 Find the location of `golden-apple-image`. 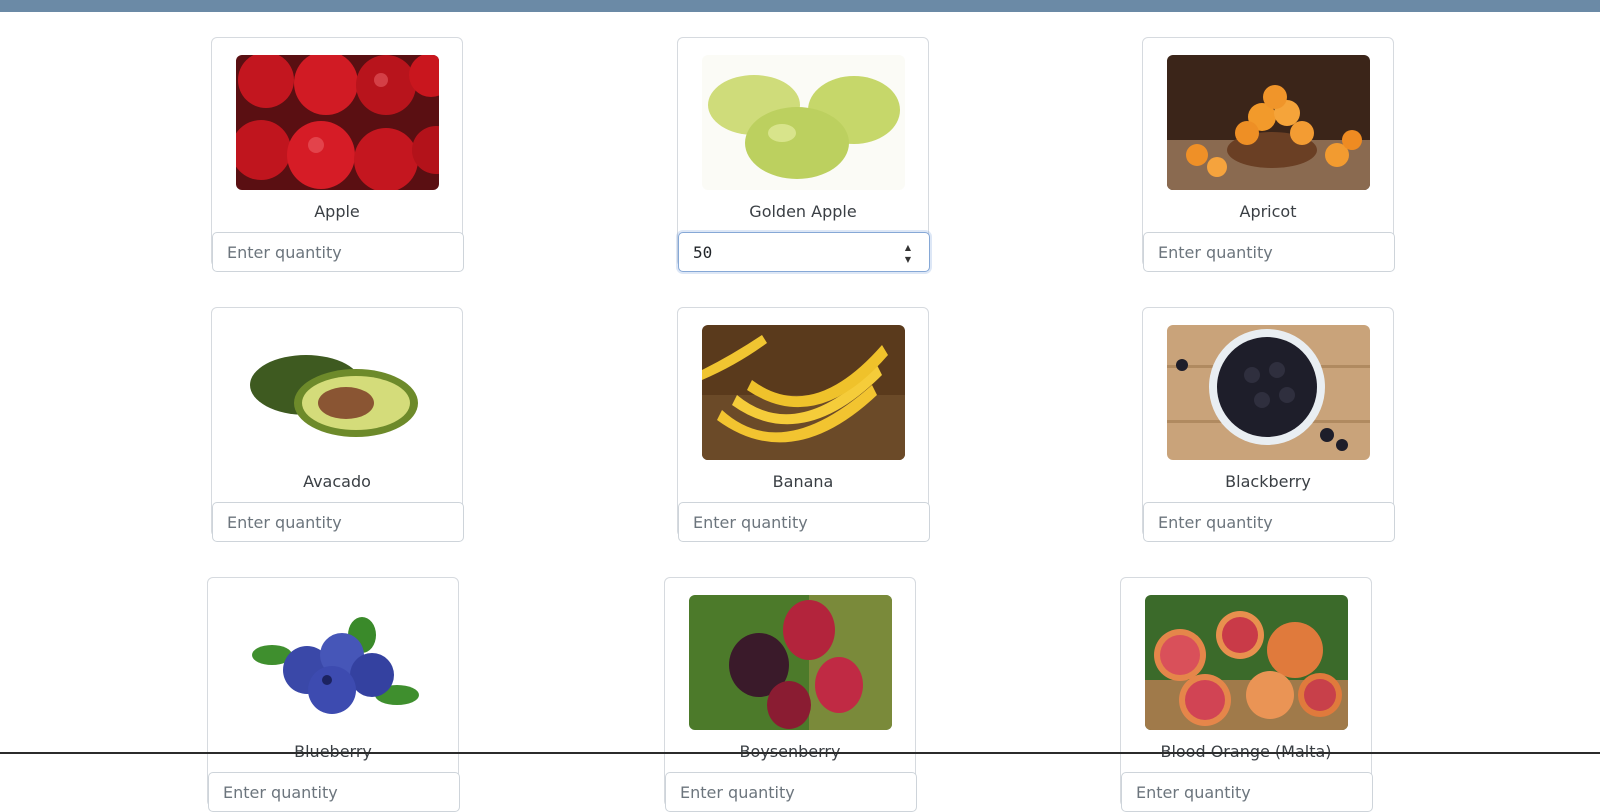

golden-apple-image is located at coordinates (803, 122).